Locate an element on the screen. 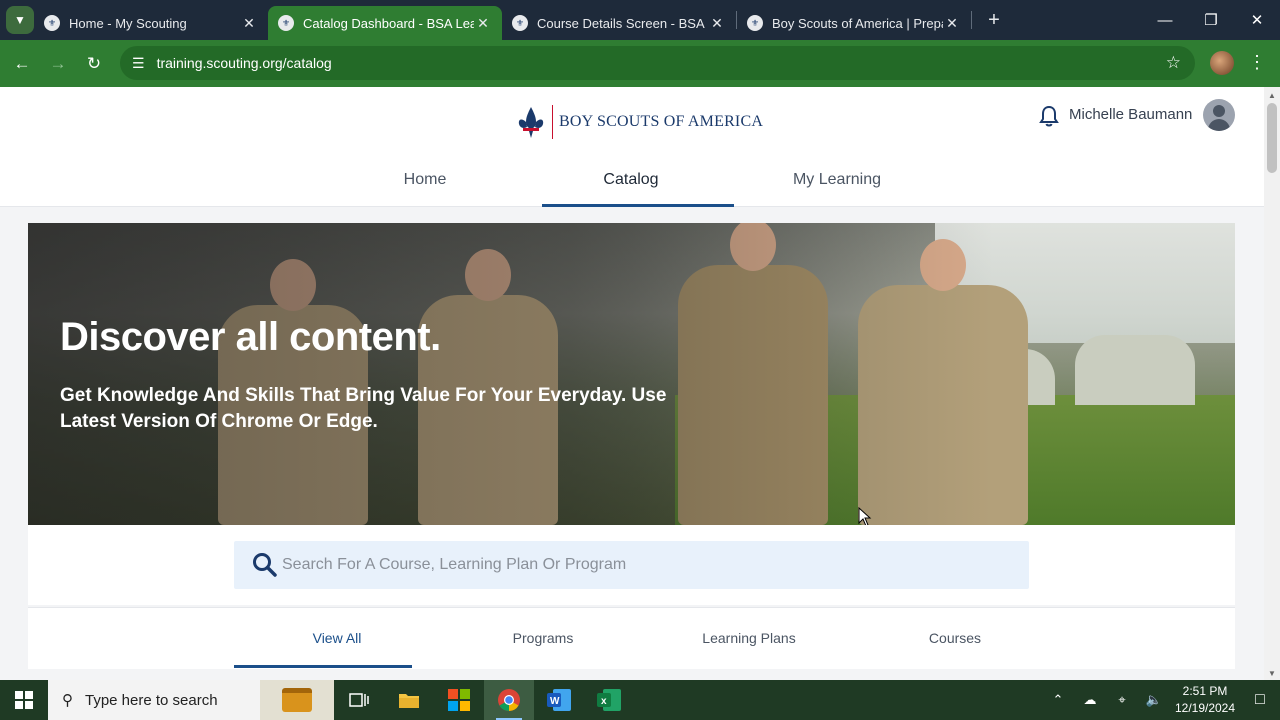 The width and height of the screenshot is (1280, 720). search-box is located at coordinates (631, 565).